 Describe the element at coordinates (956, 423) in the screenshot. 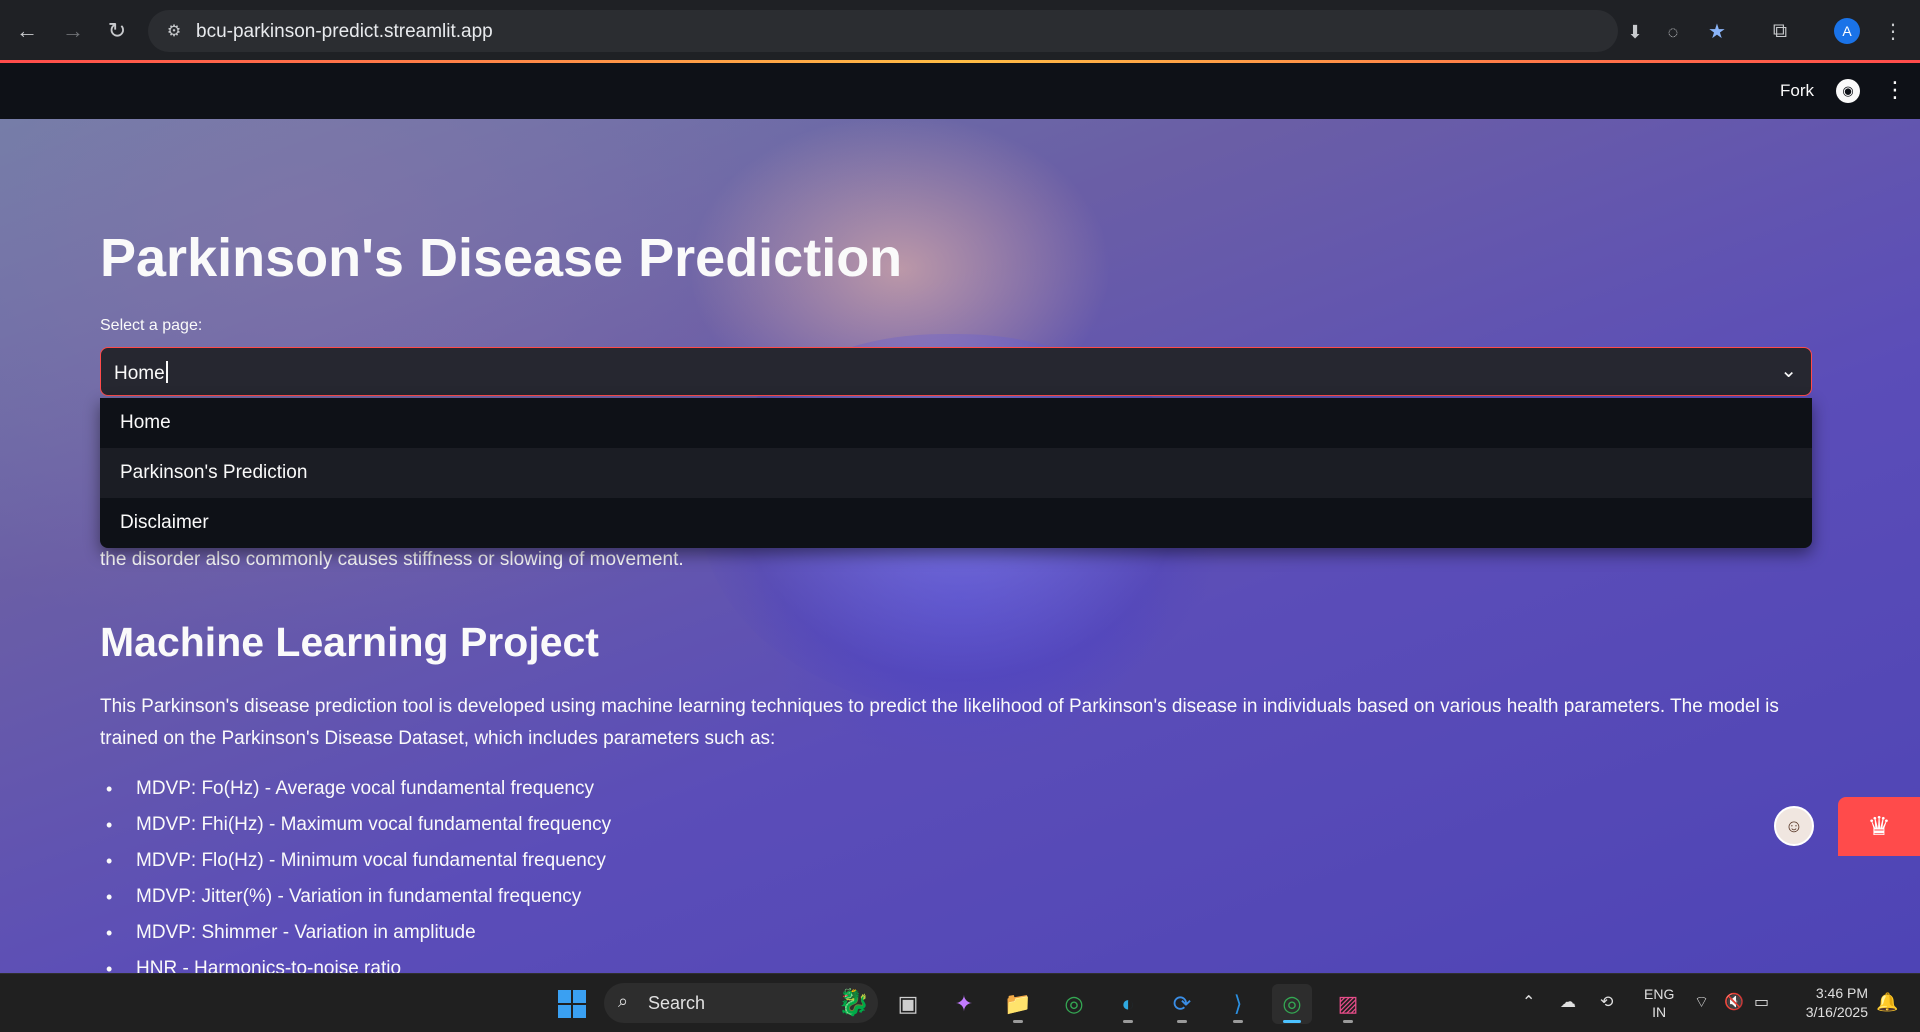

I see `option-home: Home` at that location.